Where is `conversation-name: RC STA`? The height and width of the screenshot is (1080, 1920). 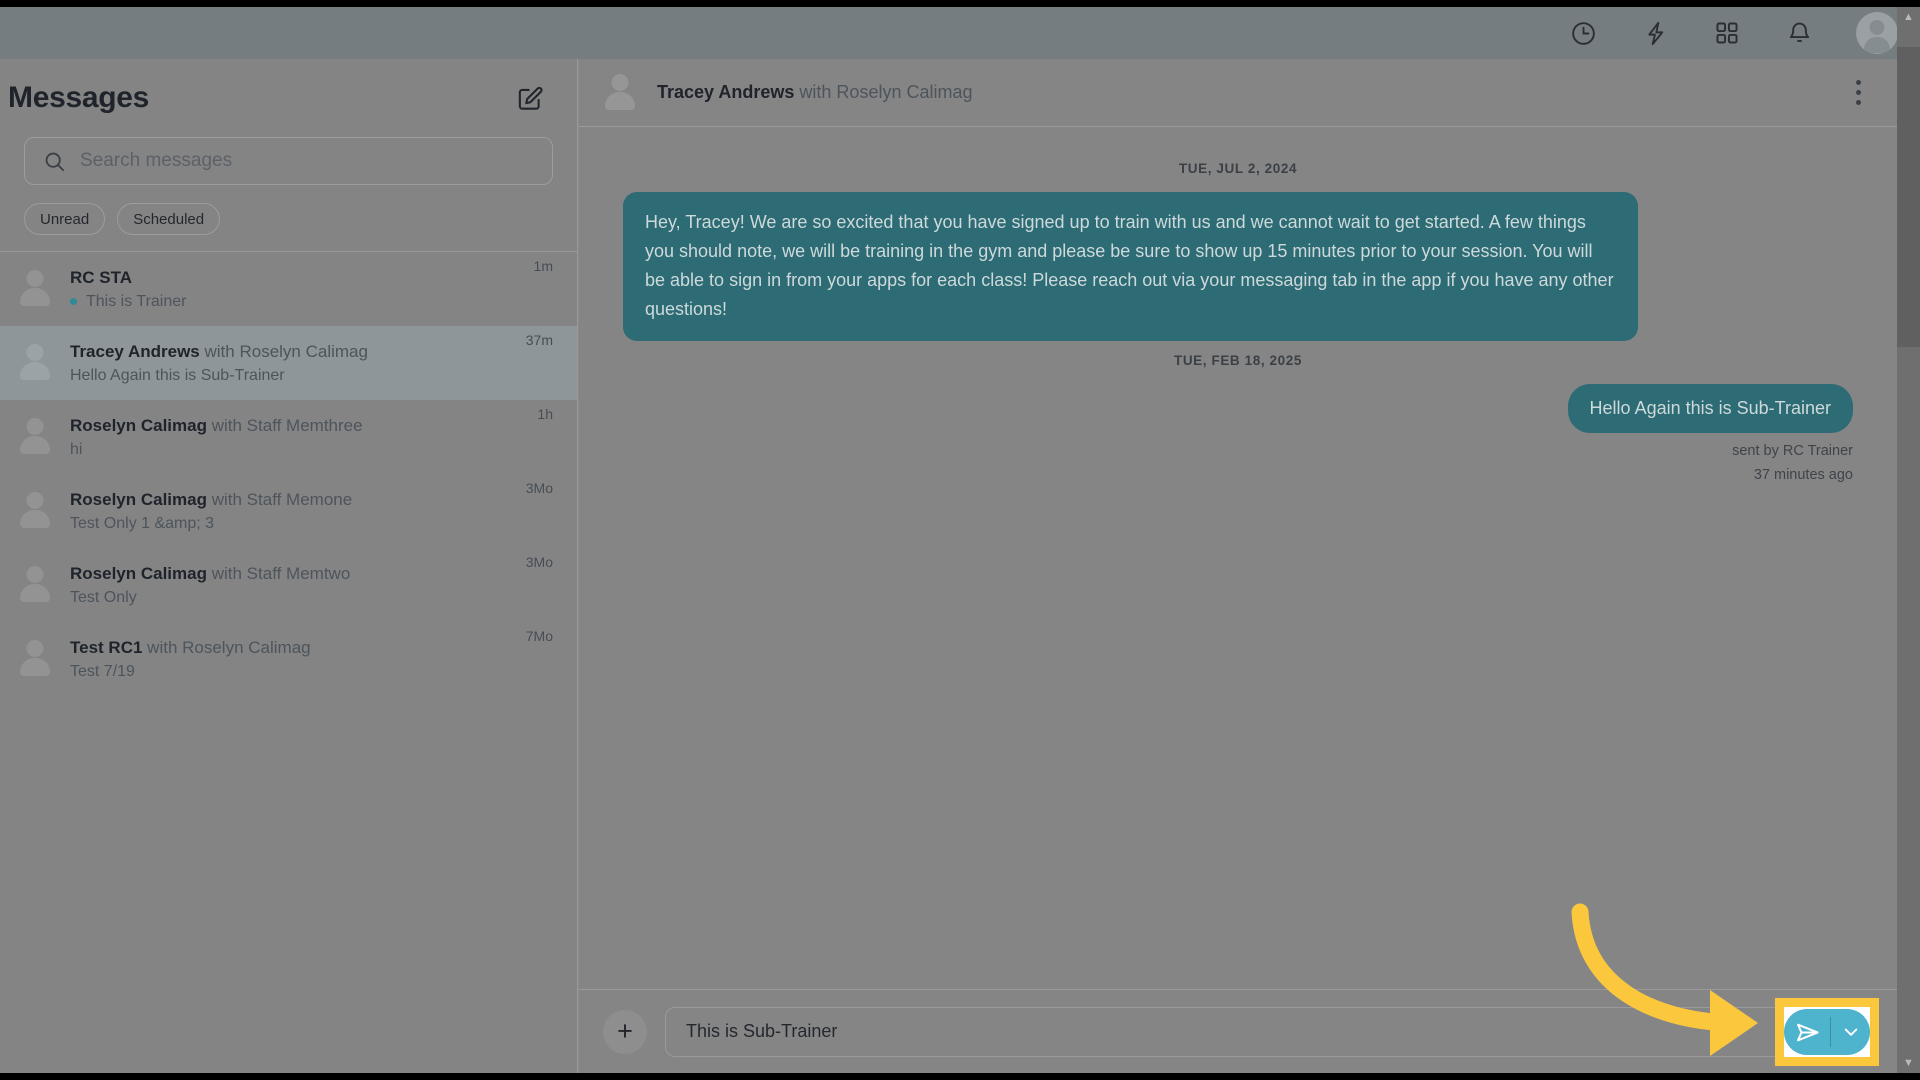 conversation-name: RC STA is located at coordinates (101, 277).